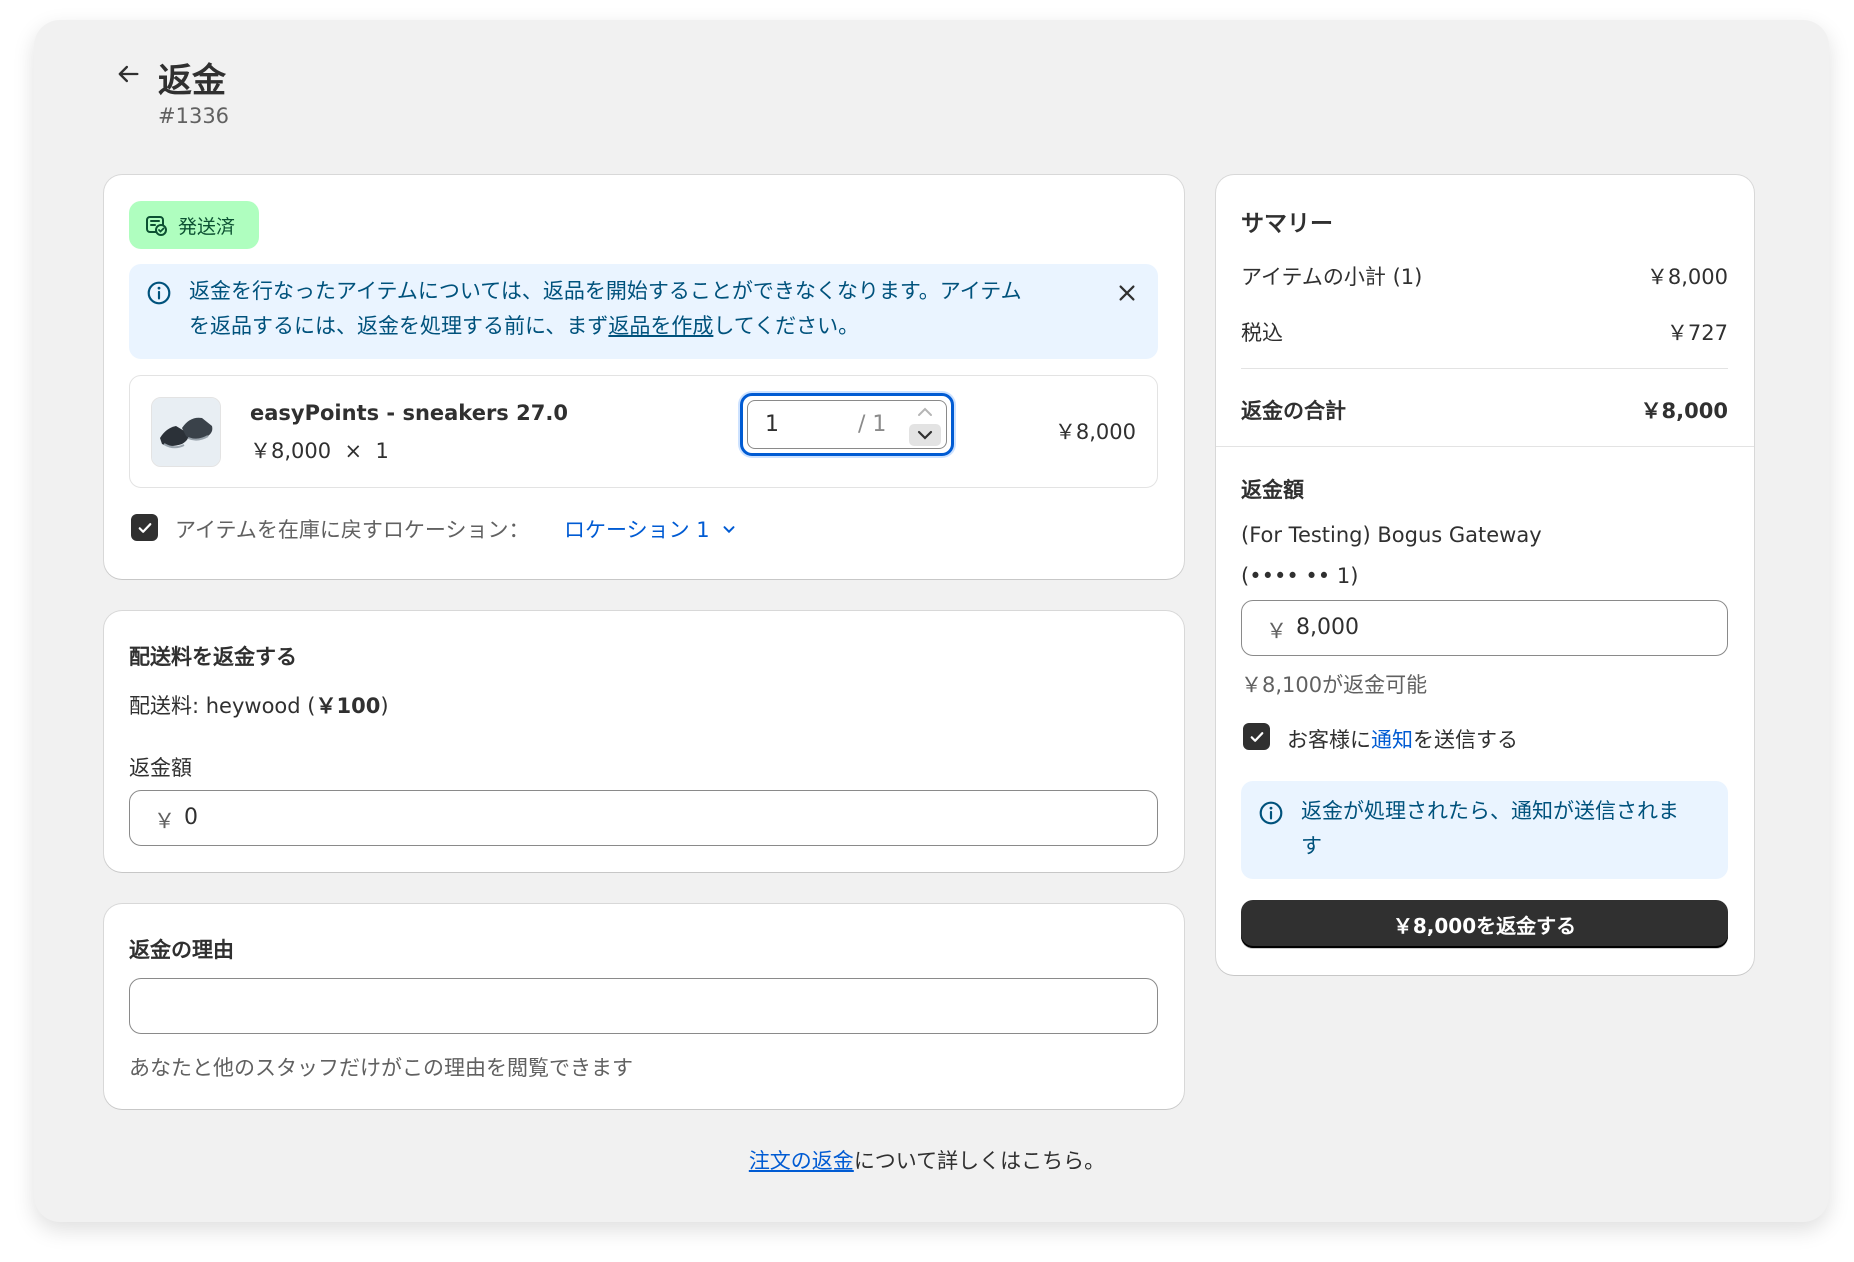  Describe the element at coordinates (382, 451) in the screenshot. I see `ordered-quantity: 1` at that location.